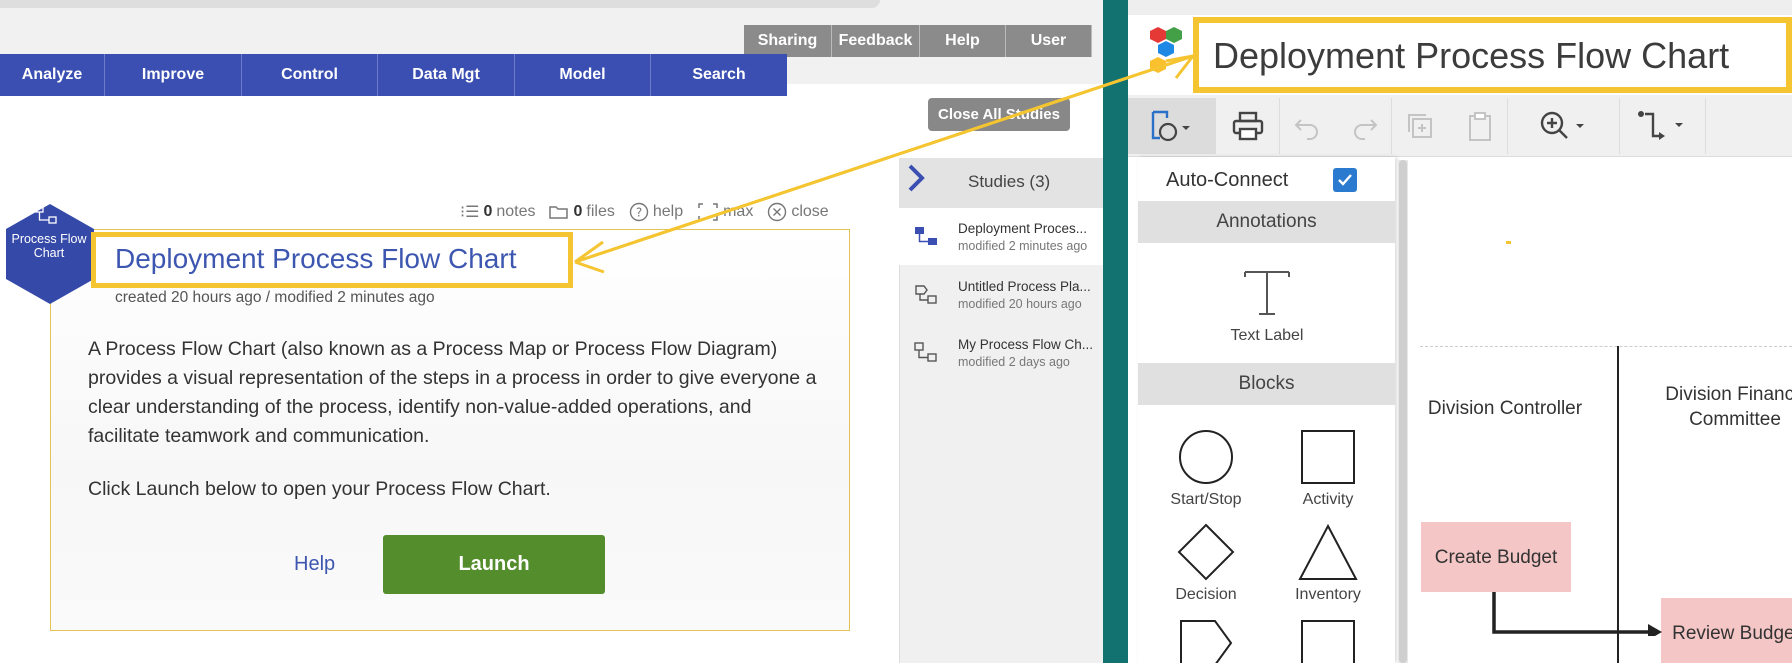 This screenshot has width=1792, height=663. What do you see at coordinates (310, 75) in the screenshot?
I see `nav-control: Control` at bounding box center [310, 75].